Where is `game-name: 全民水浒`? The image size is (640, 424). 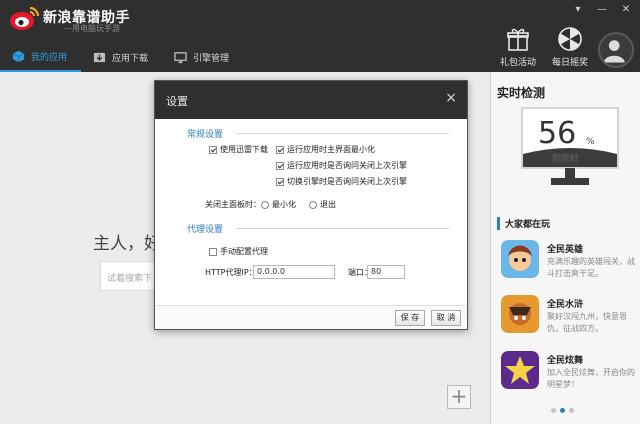
game-name: 全民水浒 is located at coordinates (565, 305).